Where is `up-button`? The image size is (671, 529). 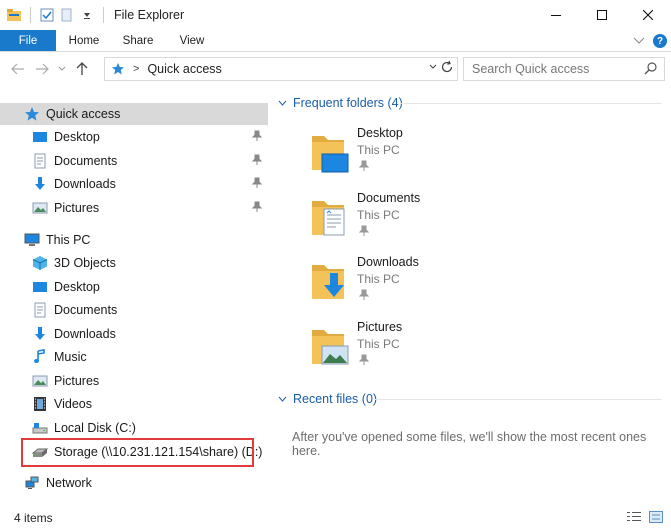 up-button is located at coordinates (82, 69).